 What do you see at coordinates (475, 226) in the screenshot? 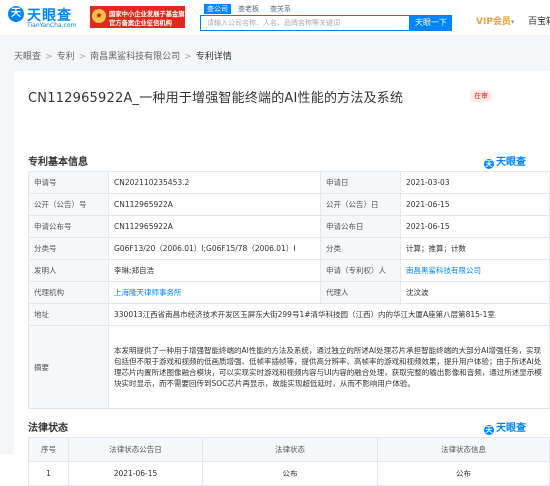
I see `value-app-publication-date: 2021-06-15` at bounding box center [475, 226].